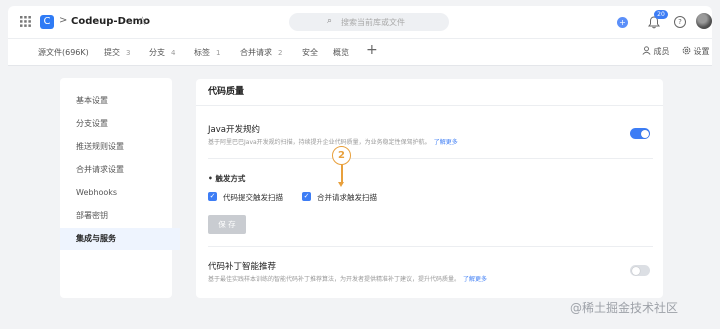 The width and height of the screenshot is (720, 329). I want to click on sidebar-item-merge-requests: 合并请求设置, so click(120, 170).